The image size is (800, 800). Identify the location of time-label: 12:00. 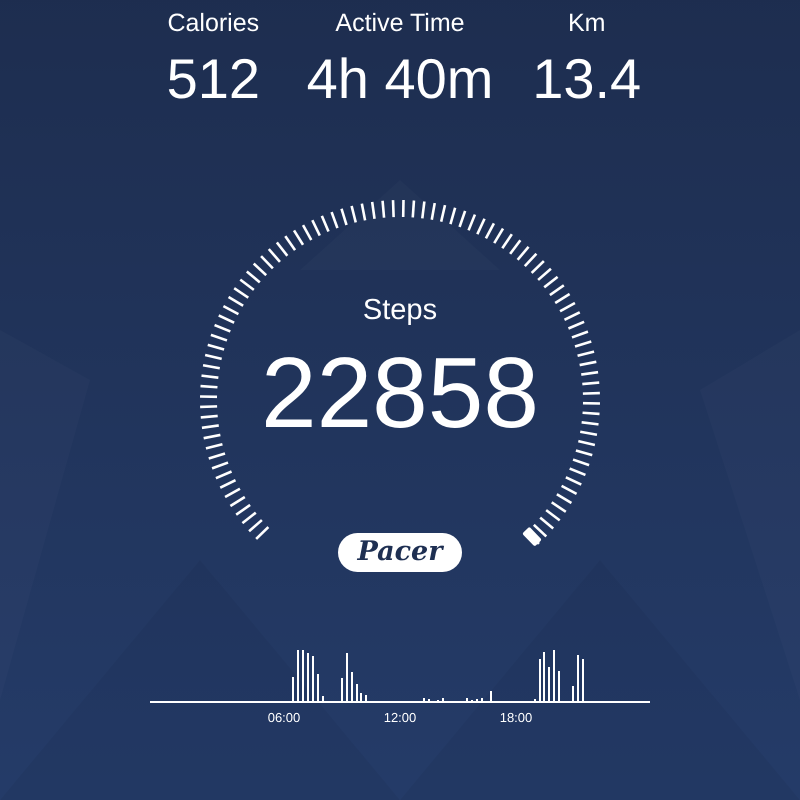
(400, 717).